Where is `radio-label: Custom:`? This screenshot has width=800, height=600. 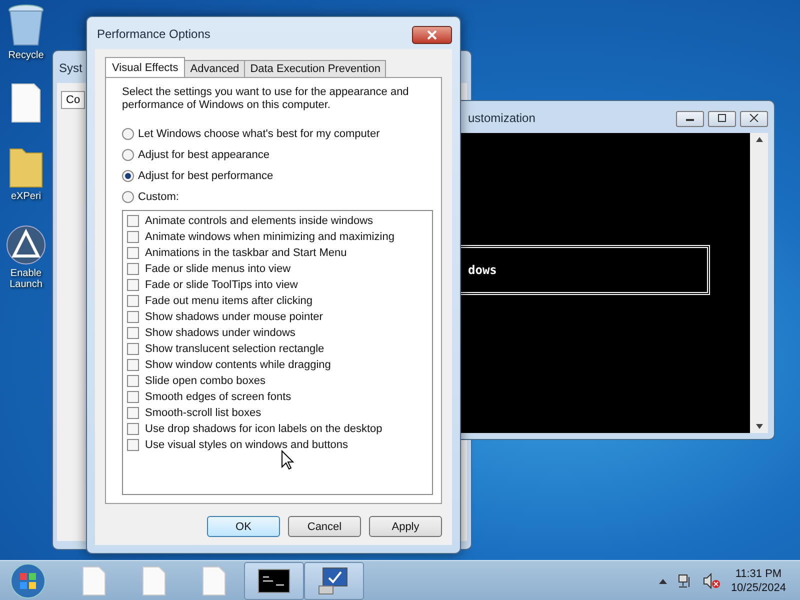
radio-label: Custom: is located at coordinates (158, 196).